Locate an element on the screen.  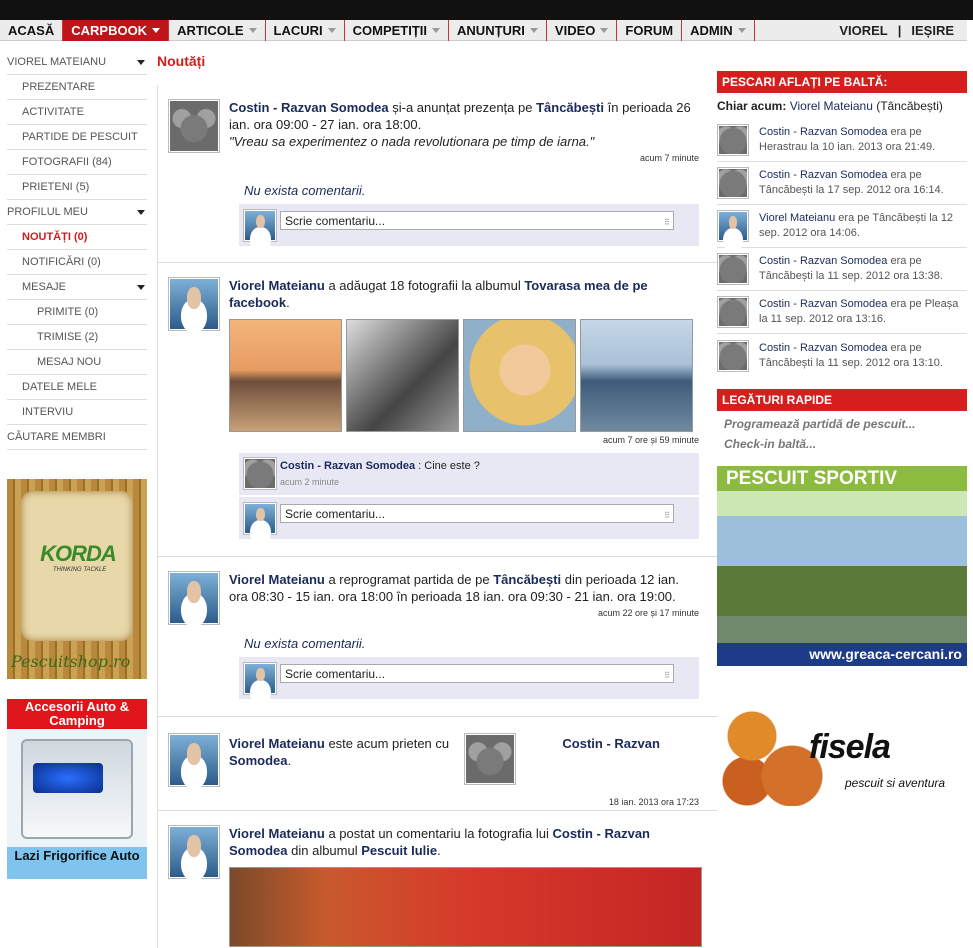
sidebar-item-notificari: NOTIFICĂRI (0) is located at coordinates (77, 262).